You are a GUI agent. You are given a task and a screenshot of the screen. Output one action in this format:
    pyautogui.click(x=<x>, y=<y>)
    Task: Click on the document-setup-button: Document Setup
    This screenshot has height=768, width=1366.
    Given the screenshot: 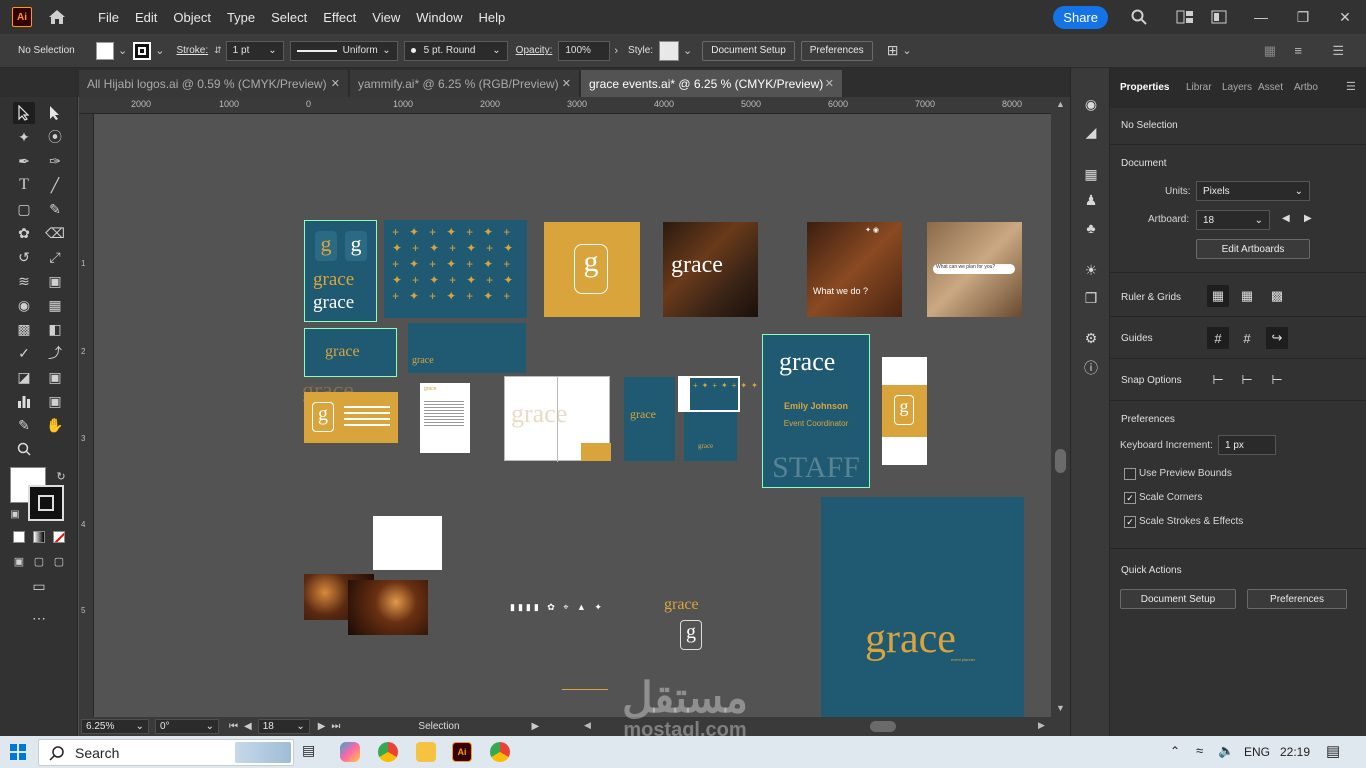 What is the action you would take?
    pyautogui.click(x=1178, y=599)
    